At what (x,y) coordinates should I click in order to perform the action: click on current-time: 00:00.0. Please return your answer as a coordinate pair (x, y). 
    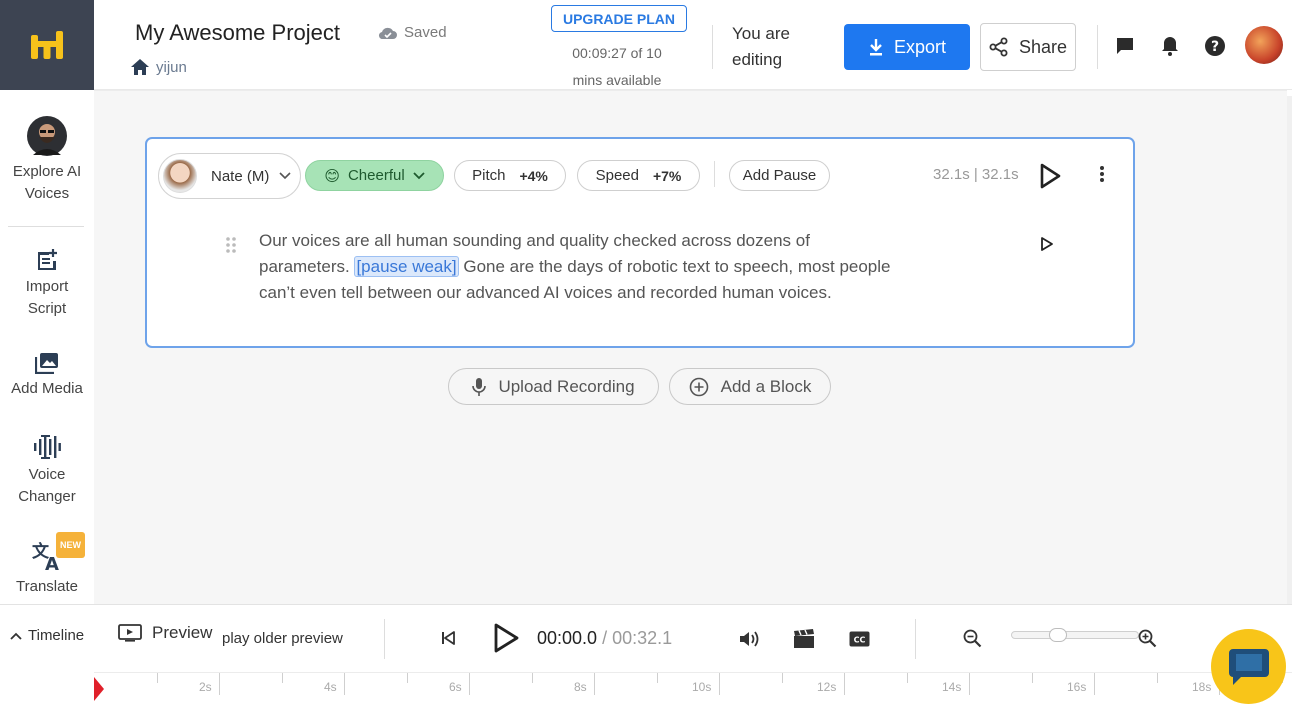
    Looking at the image, I should click on (567, 638).